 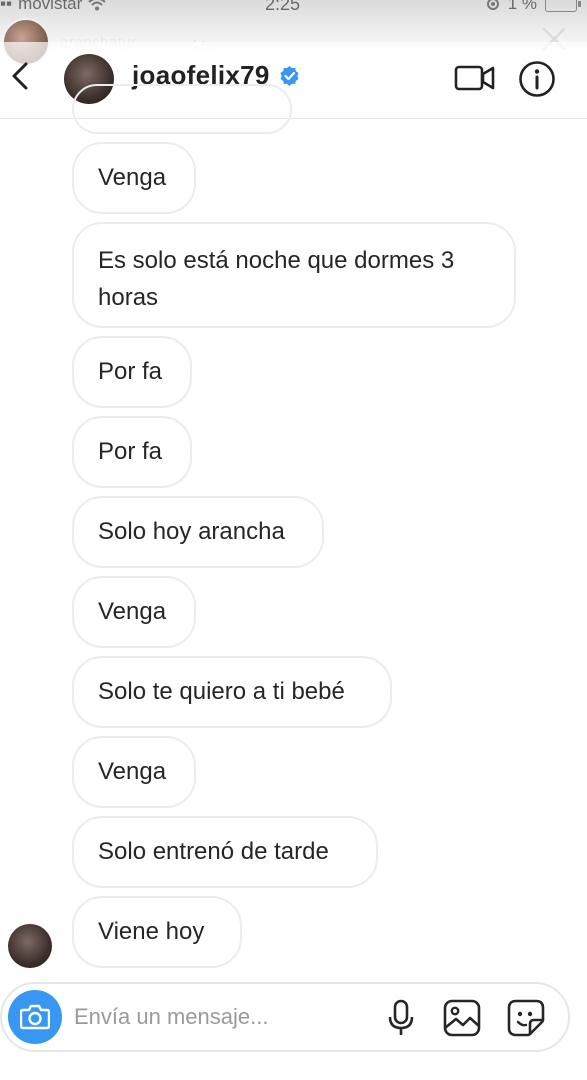 What do you see at coordinates (401, 1018) in the screenshot?
I see `microphone-icon` at bounding box center [401, 1018].